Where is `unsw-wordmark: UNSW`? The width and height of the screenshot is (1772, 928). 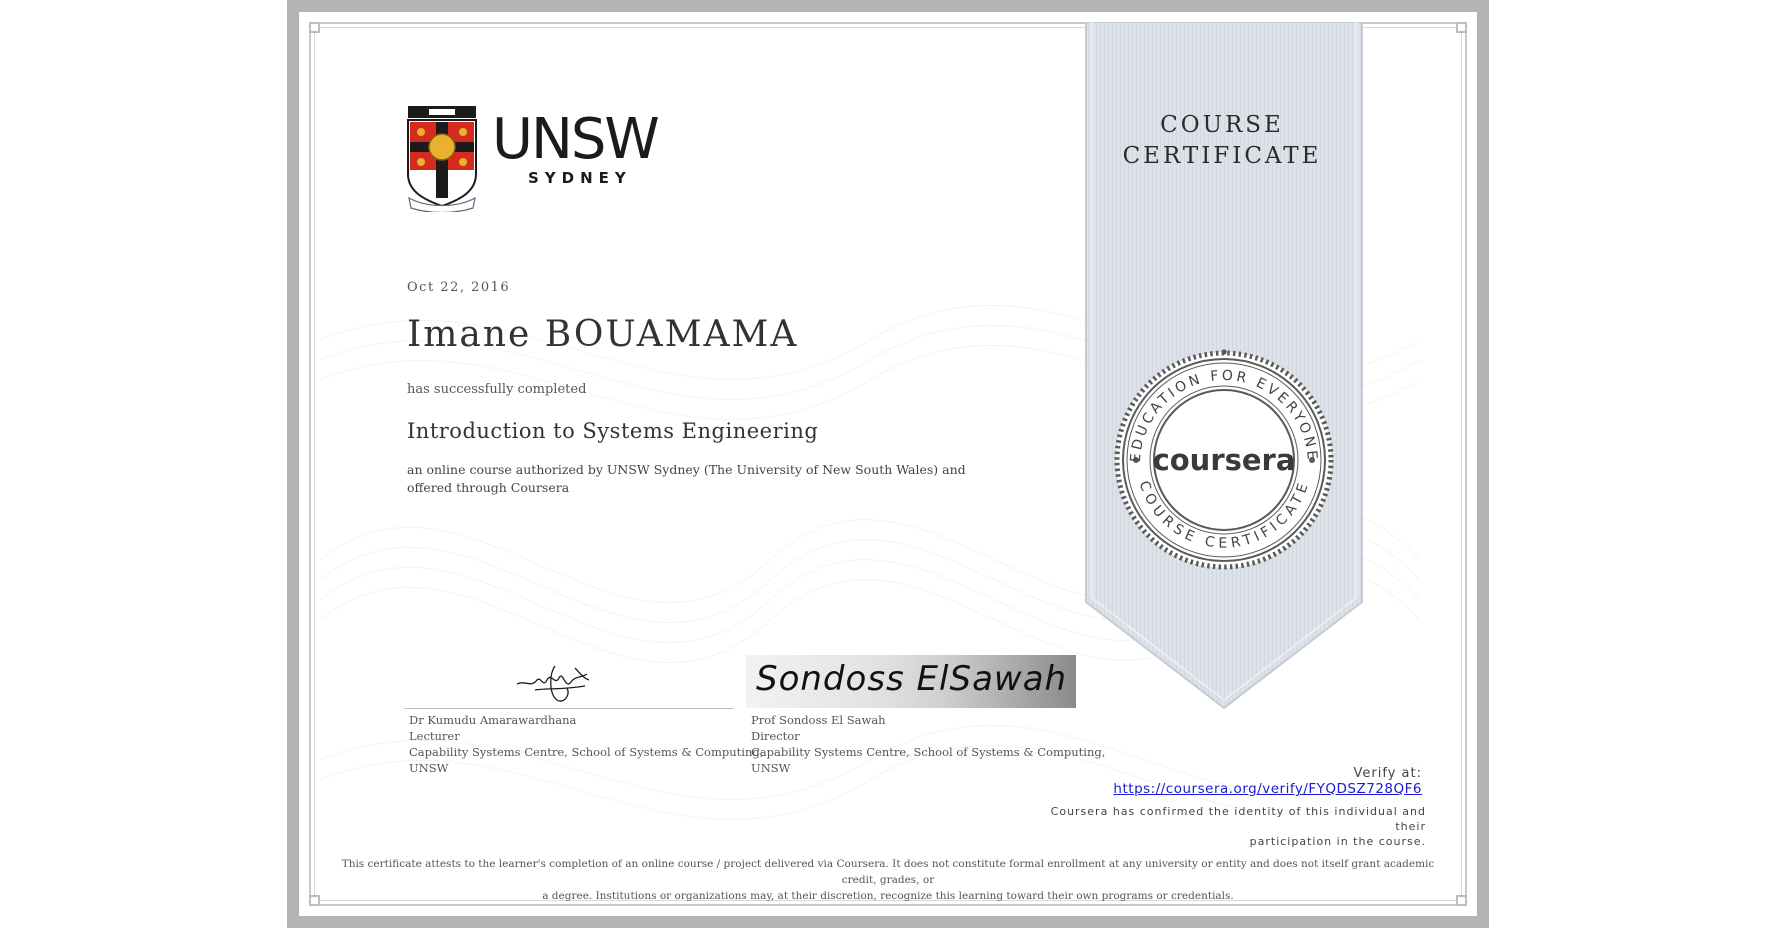
unsw-wordmark: UNSW is located at coordinates (576, 139).